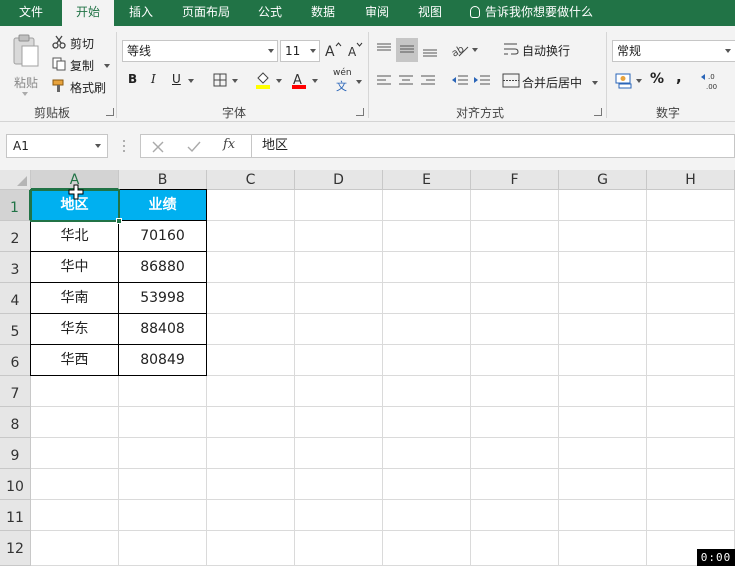 The image size is (735, 566). Describe the element at coordinates (355, 50) in the screenshot. I see `shrink-font-button: A` at that location.